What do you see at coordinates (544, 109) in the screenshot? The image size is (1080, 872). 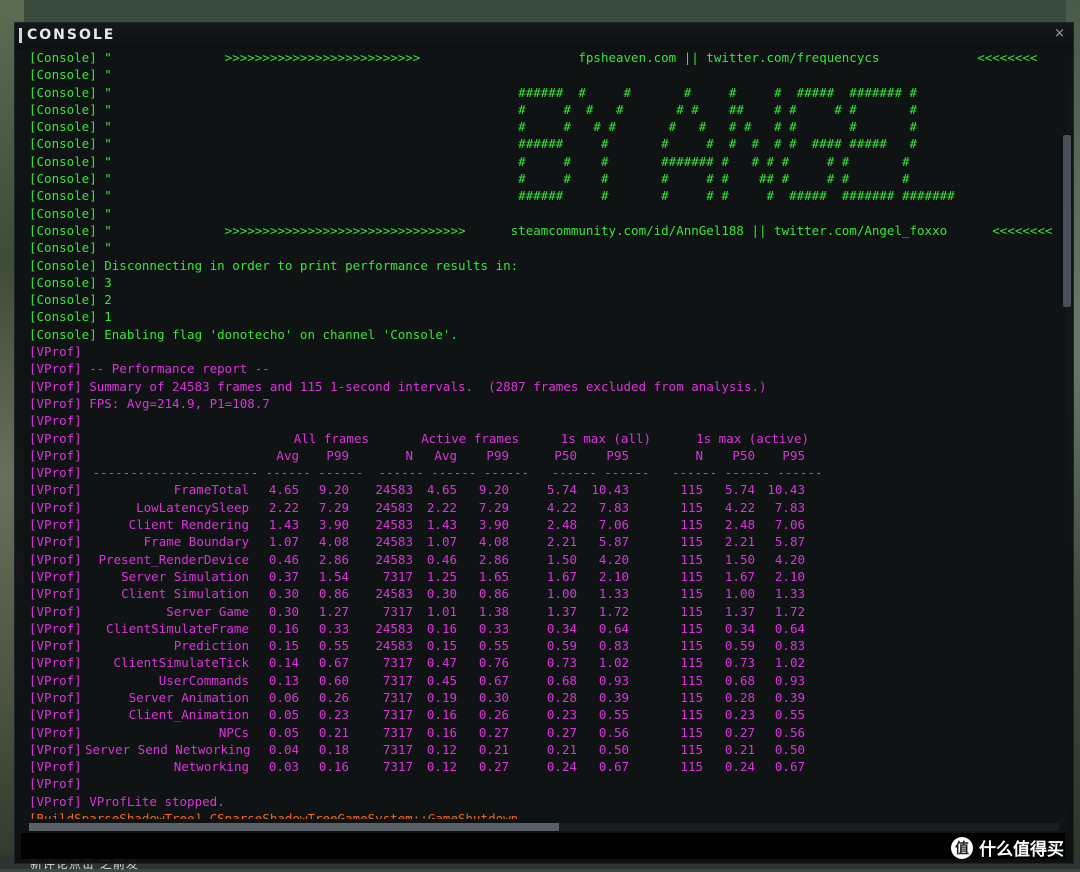 I see `log-line: [Console] " # # # # # # ## # # # # #` at bounding box center [544, 109].